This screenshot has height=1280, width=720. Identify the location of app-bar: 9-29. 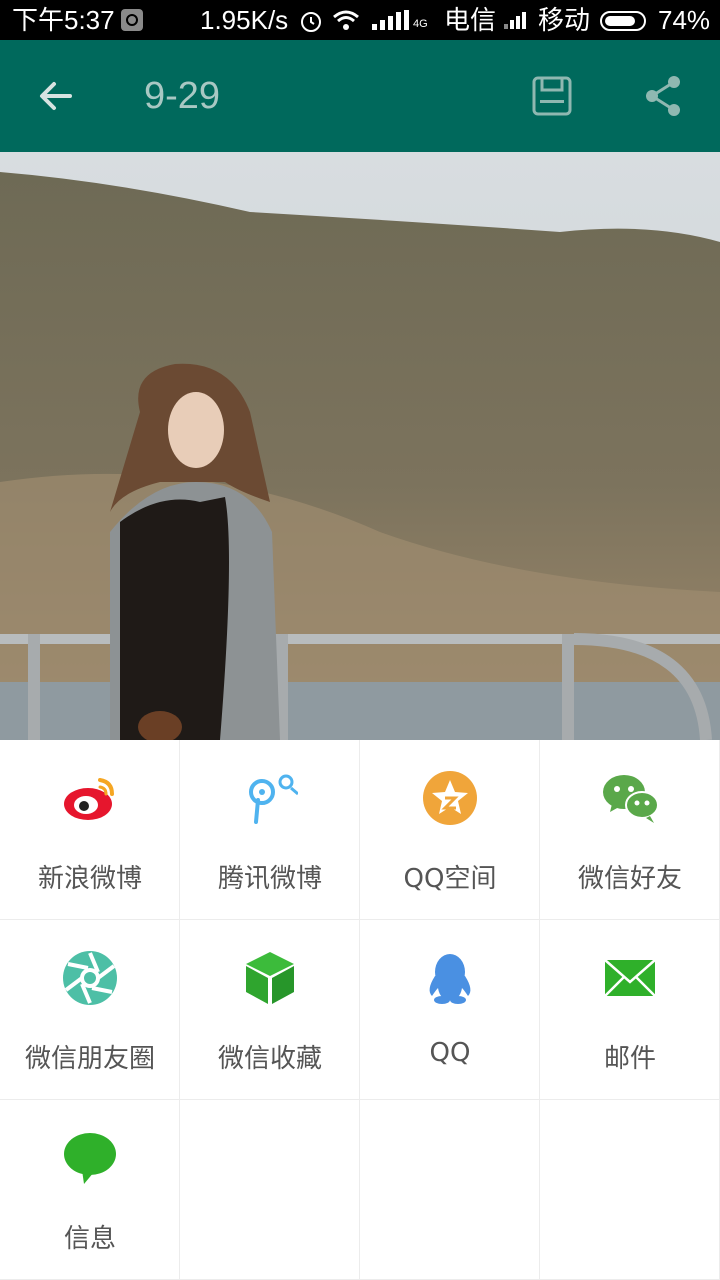
(360, 96).